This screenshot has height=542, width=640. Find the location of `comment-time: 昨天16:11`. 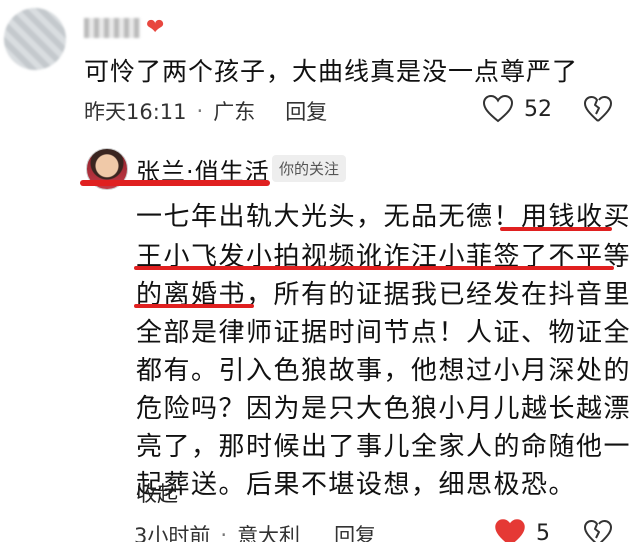

comment-time: 昨天16:11 is located at coordinates (135, 112).